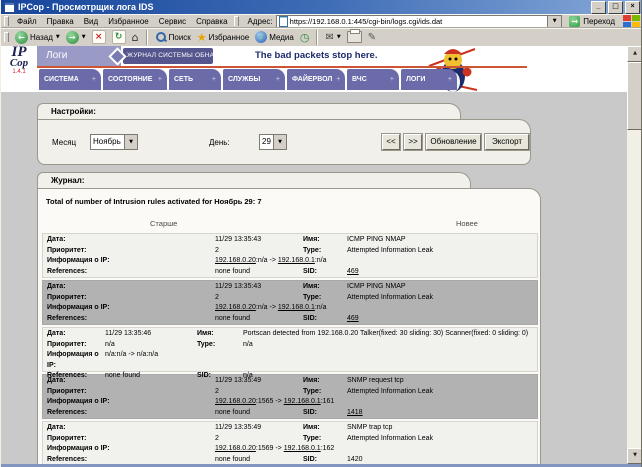  I want to click on back-button: ← Назад ▼, so click(37, 37).